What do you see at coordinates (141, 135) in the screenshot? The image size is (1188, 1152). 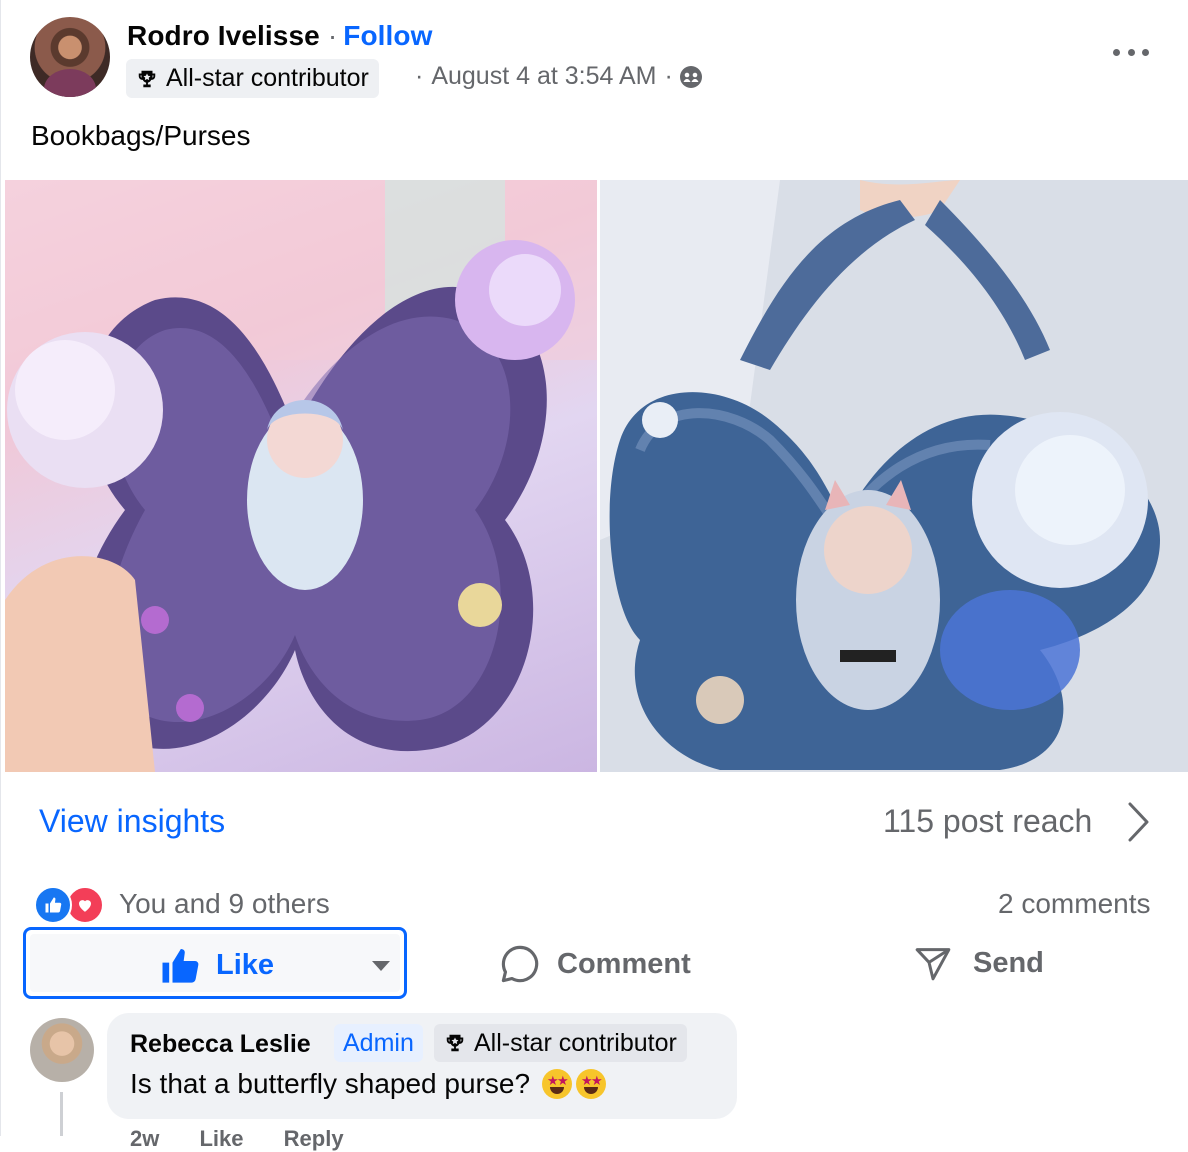 I see `post-text: Bookbags/Purses` at bounding box center [141, 135].